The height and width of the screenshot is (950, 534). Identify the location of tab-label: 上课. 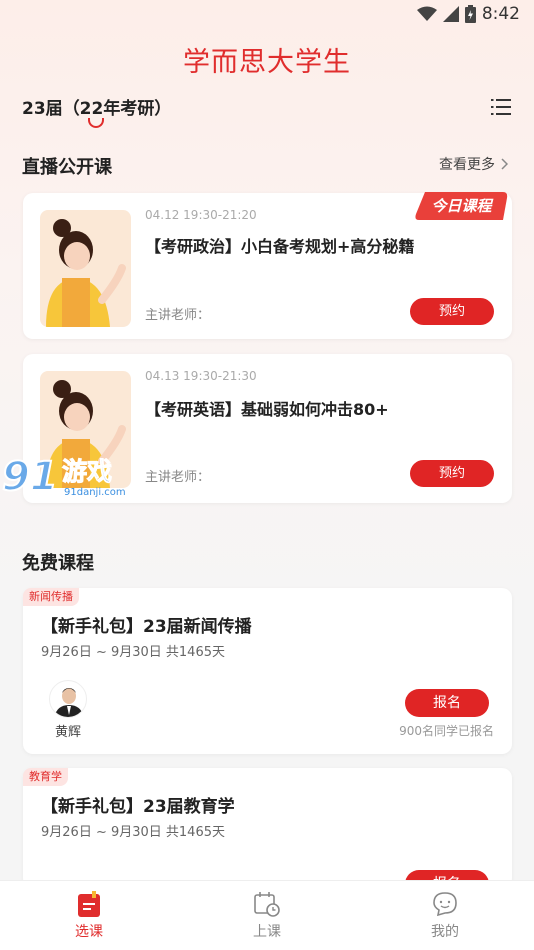
(267, 932).